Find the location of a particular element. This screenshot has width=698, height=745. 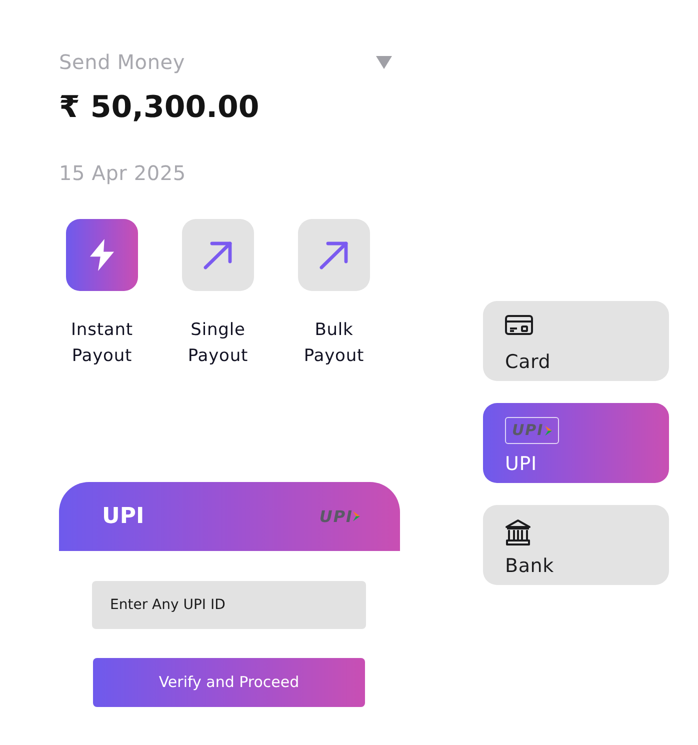

payment-method-button: Bank is located at coordinates (576, 545).